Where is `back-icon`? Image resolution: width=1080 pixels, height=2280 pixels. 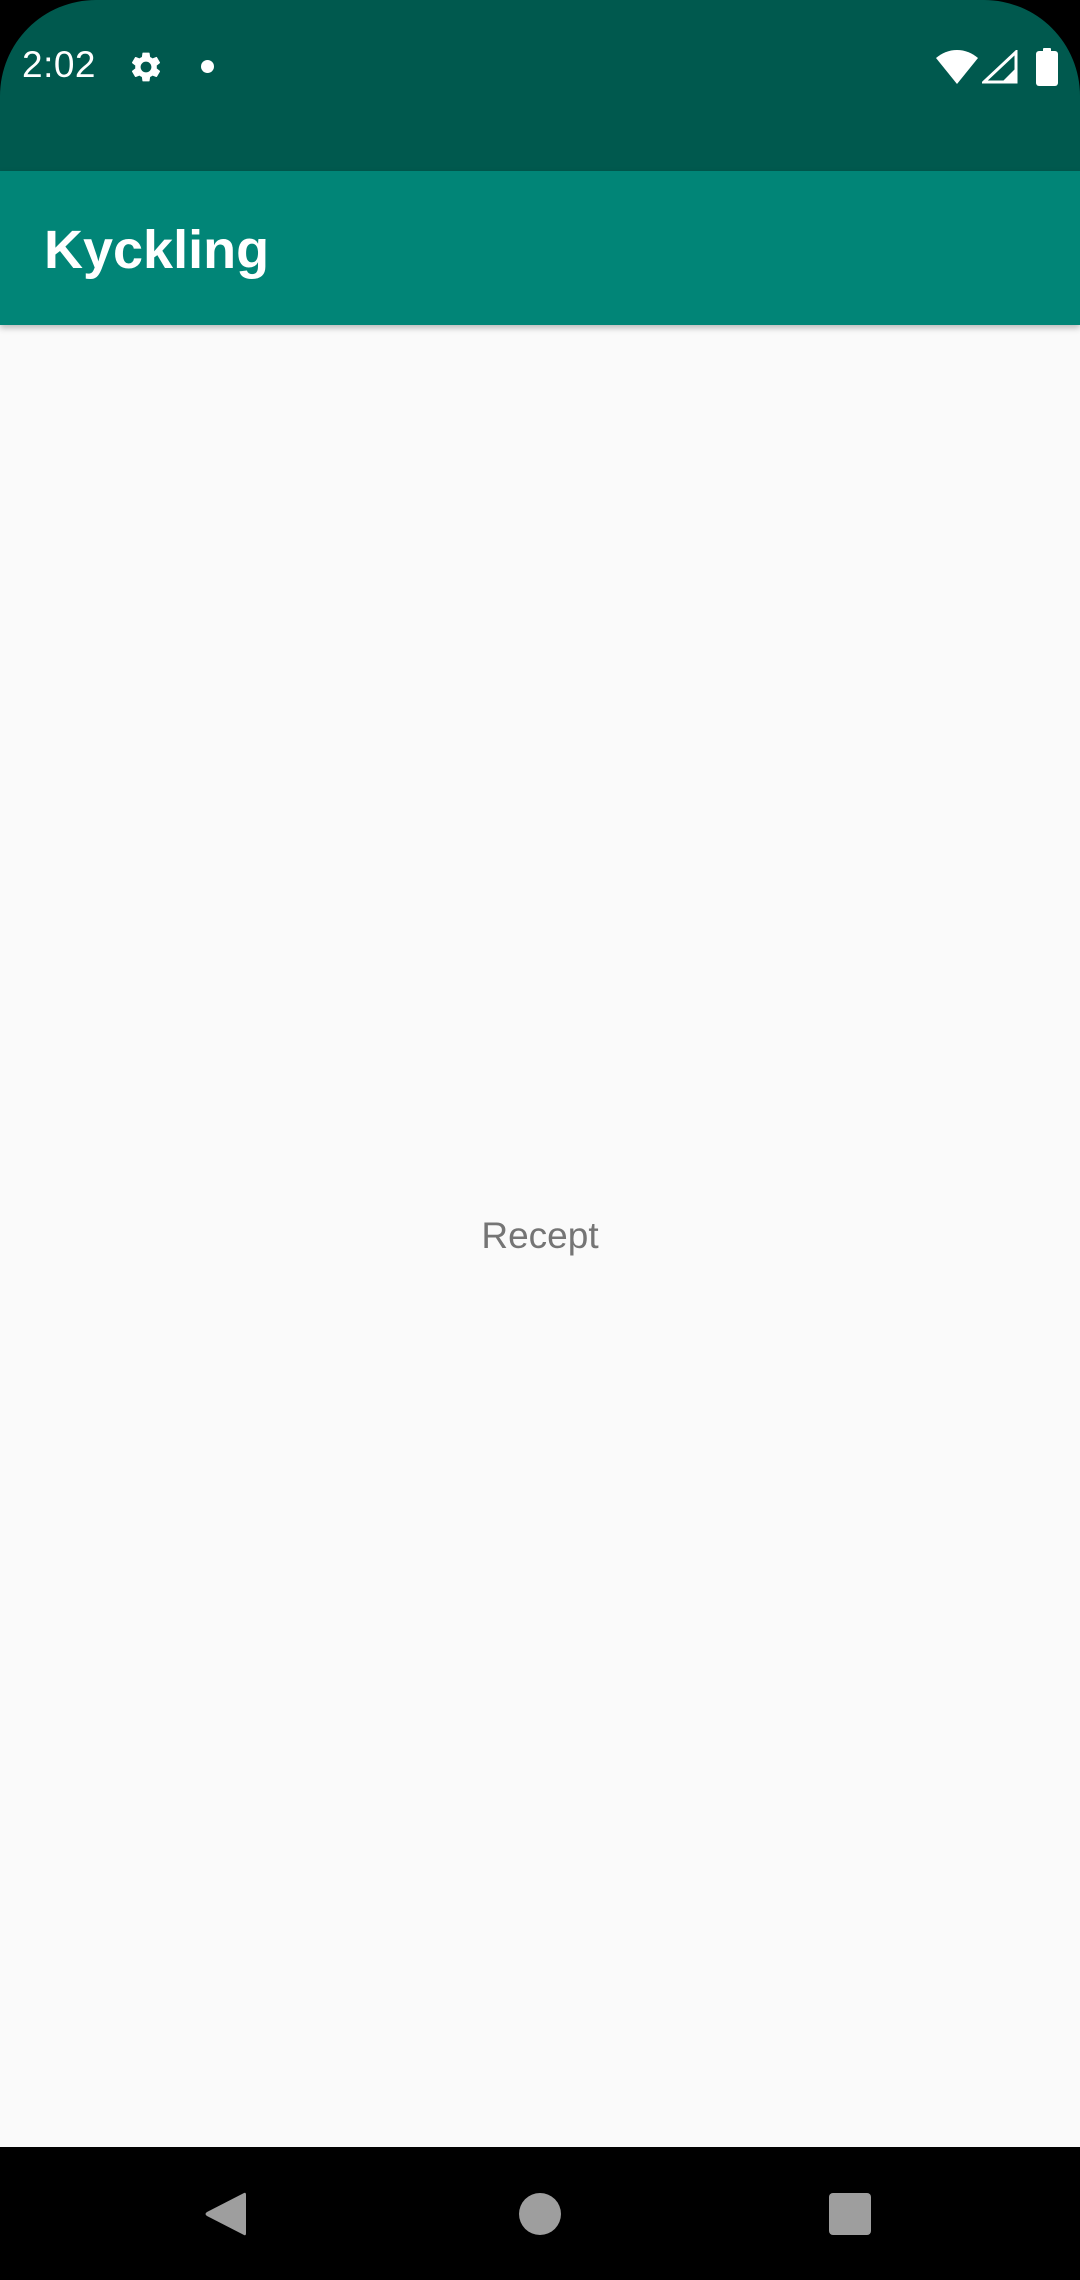 back-icon is located at coordinates (225, 2214).